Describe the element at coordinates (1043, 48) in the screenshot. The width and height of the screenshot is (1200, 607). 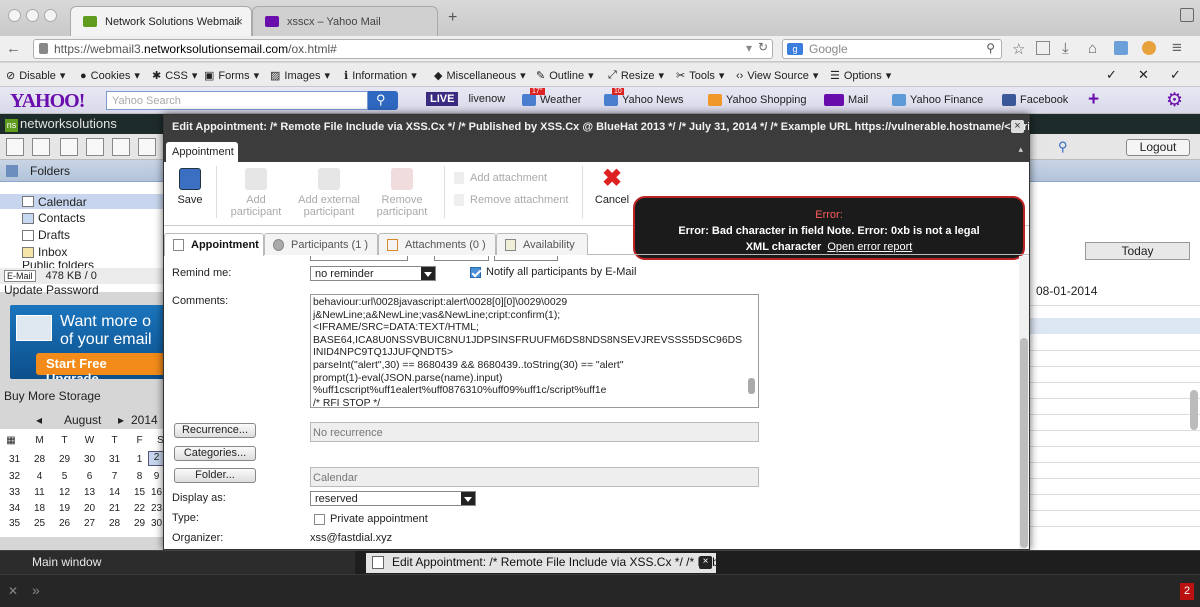
I see `reading-list-icon` at that location.